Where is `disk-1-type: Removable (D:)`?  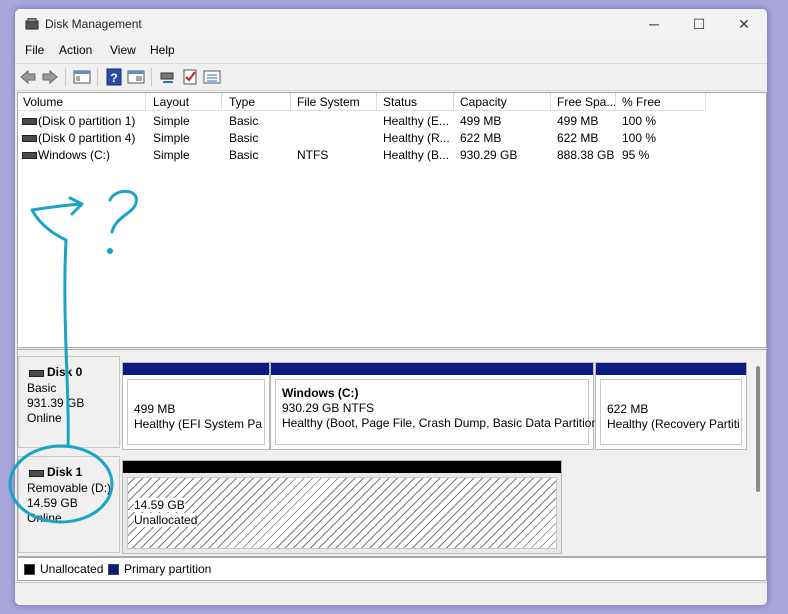
disk-1-type: Removable (D:) is located at coordinates (69, 488).